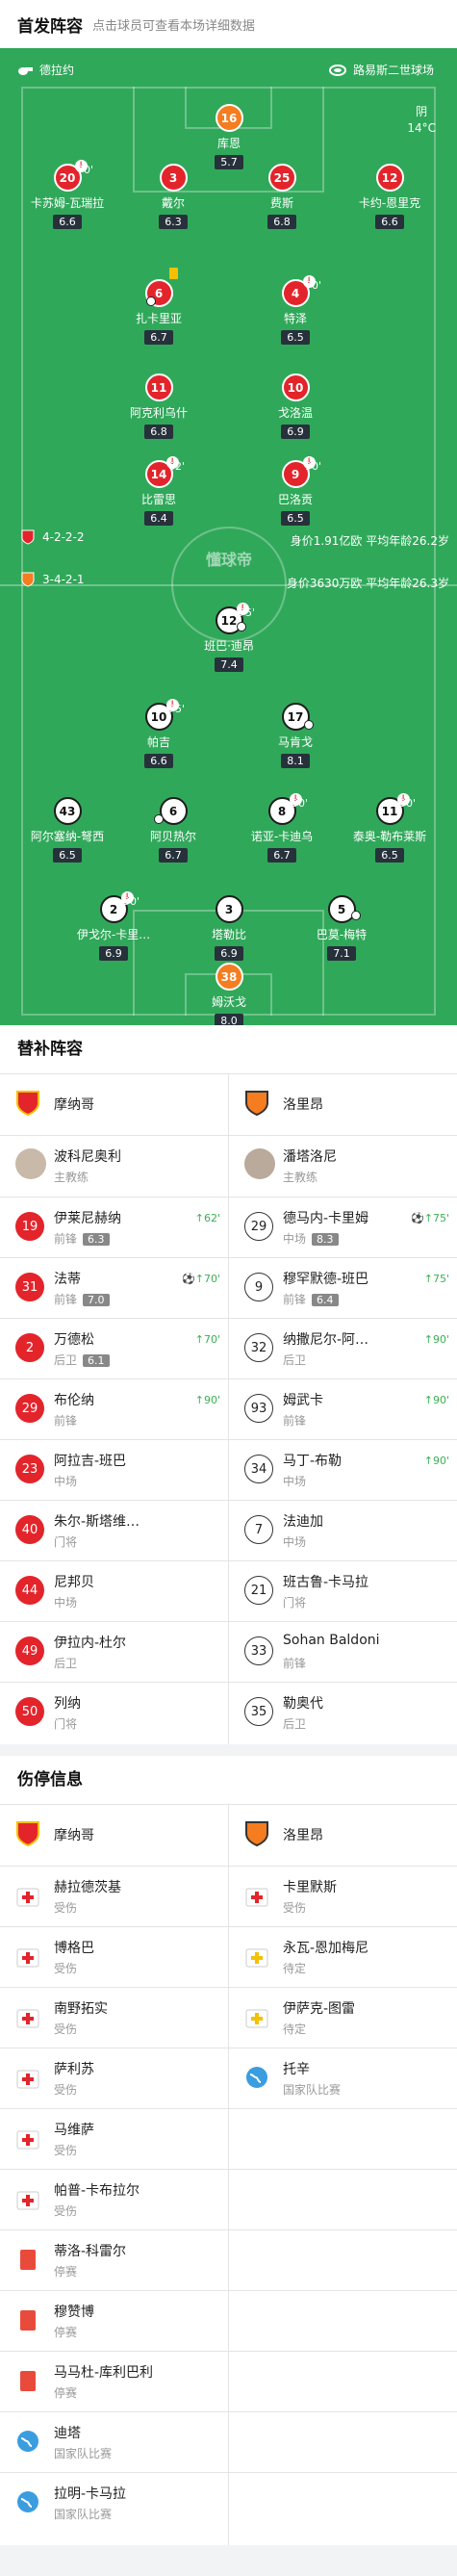 The width and height of the screenshot is (457, 2576). What do you see at coordinates (343, 1592) in the screenshot?
I see `sub-player-row: 21 班古鲁-卡马拉 门将` at bounding box center [343, 1592].